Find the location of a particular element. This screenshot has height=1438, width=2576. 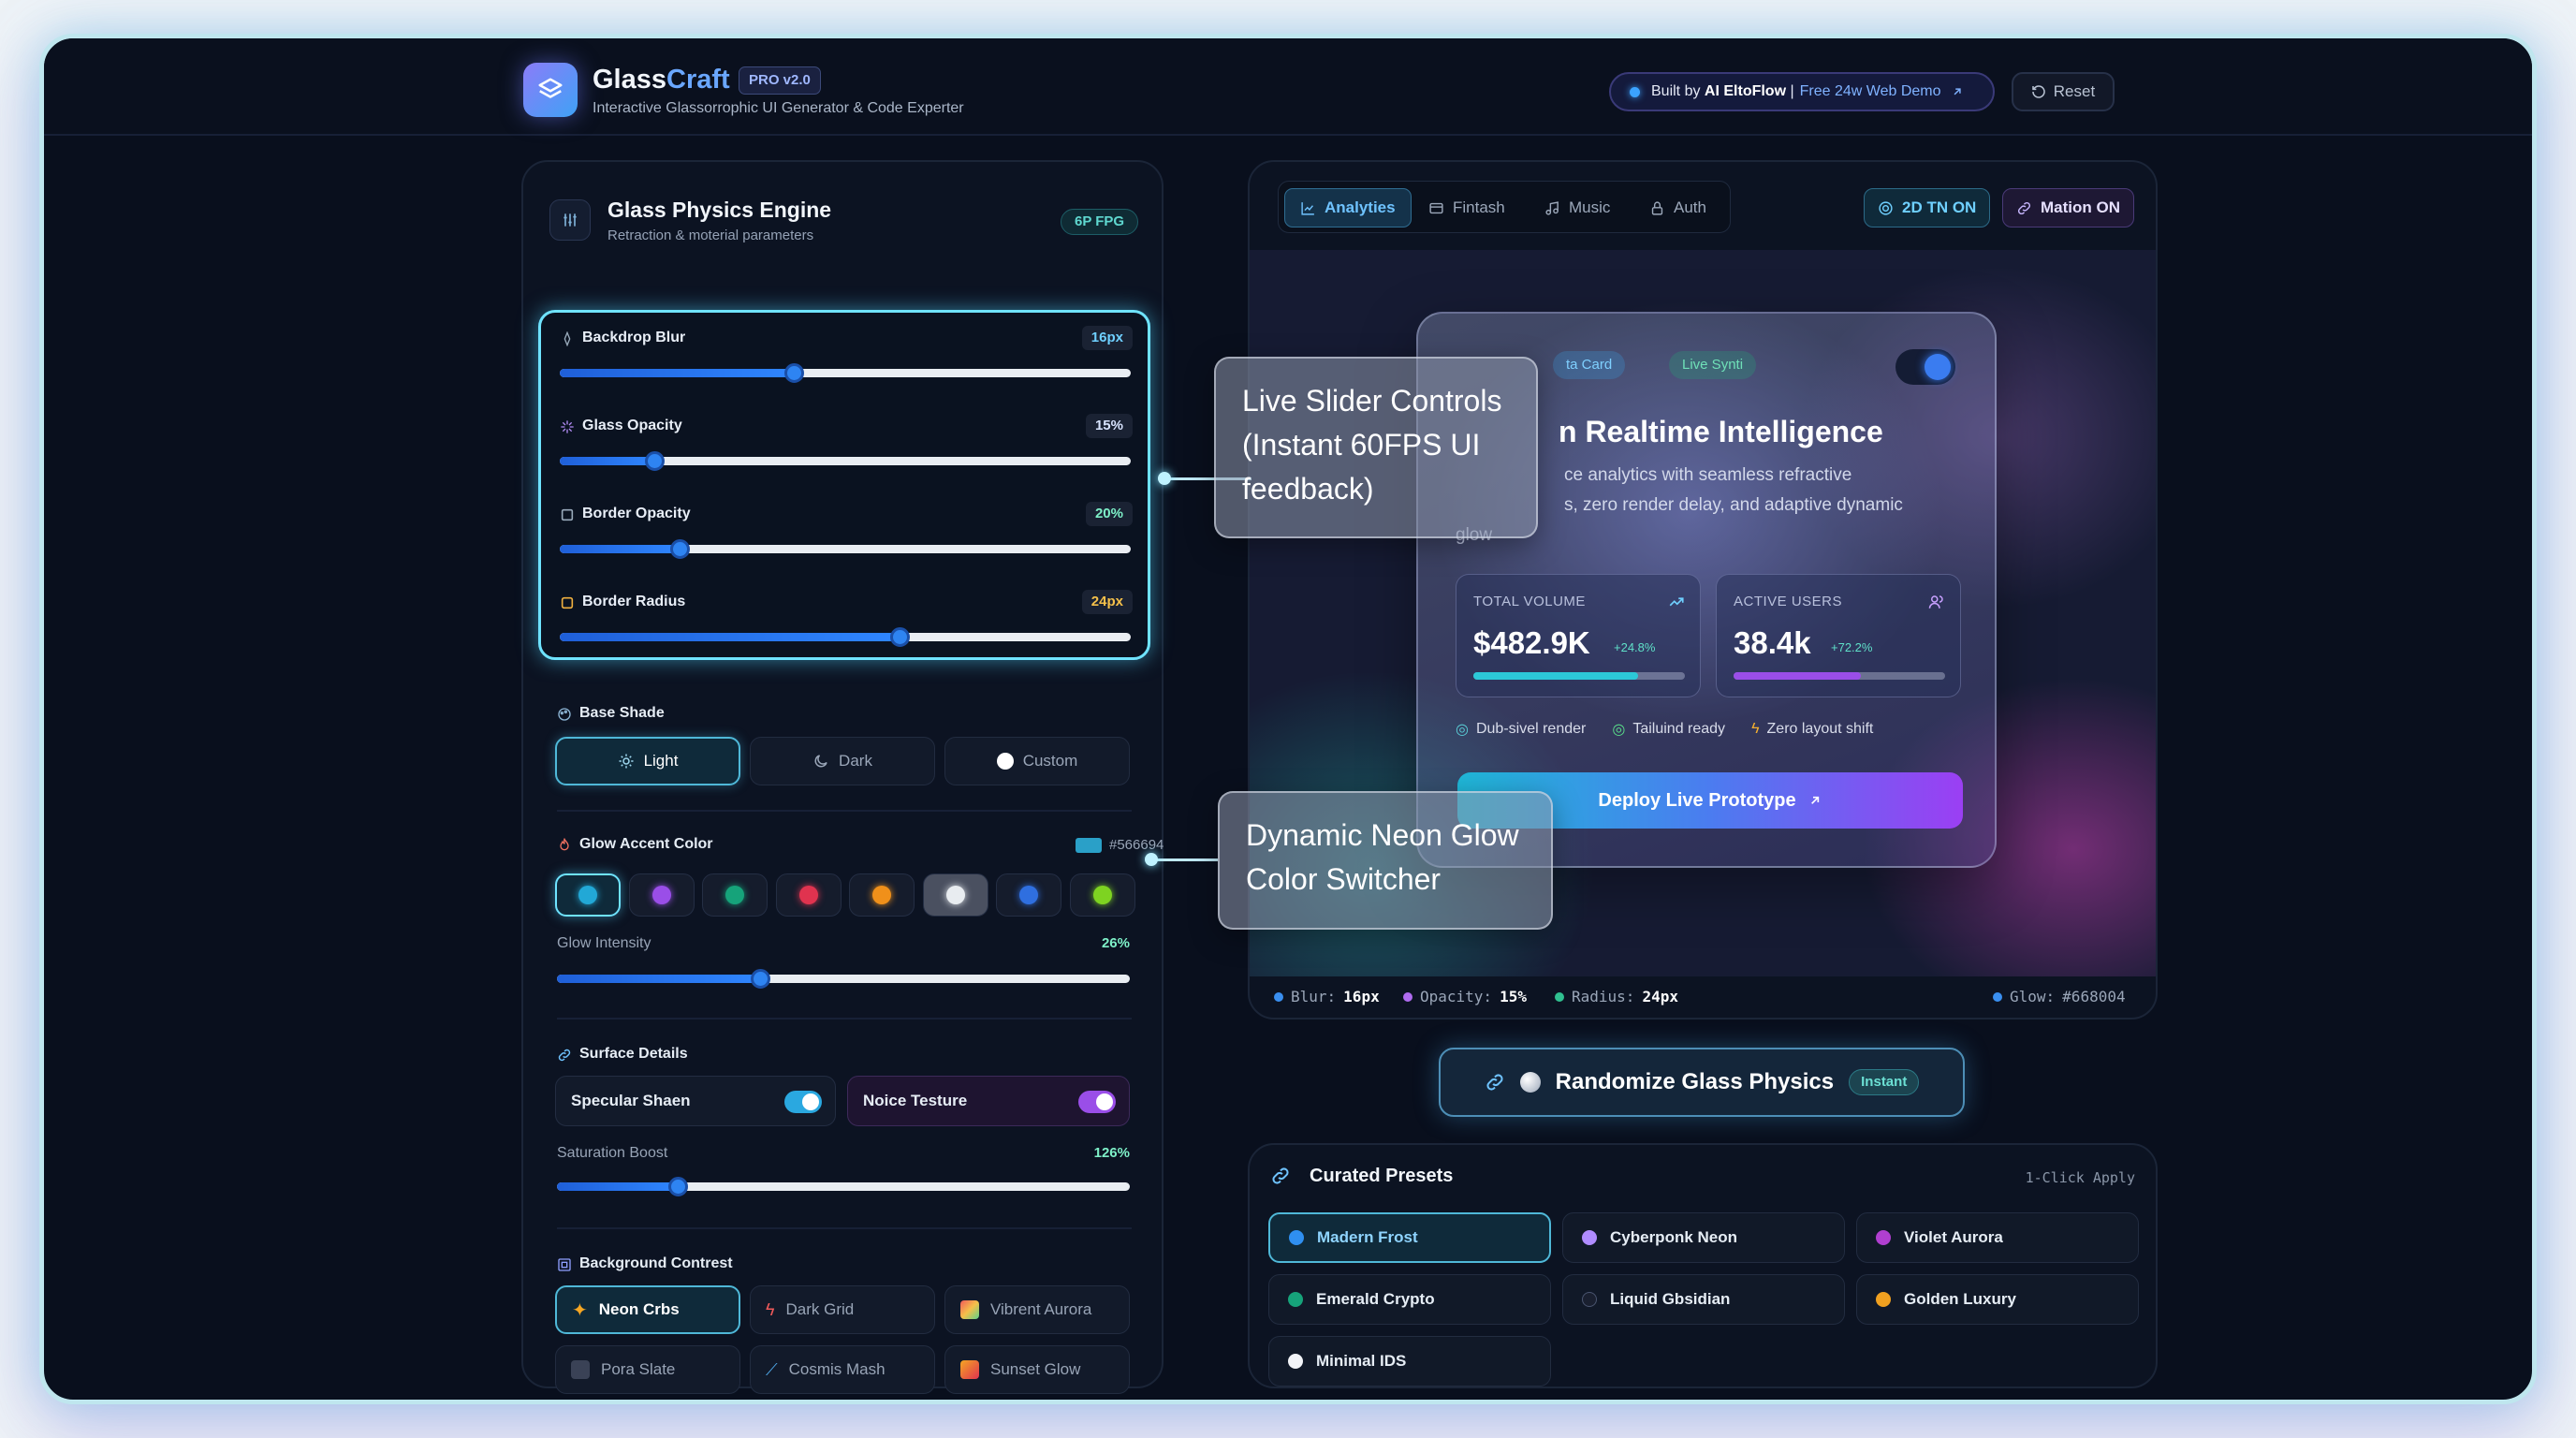

chart-icon is located at coordinates (1307, 208).